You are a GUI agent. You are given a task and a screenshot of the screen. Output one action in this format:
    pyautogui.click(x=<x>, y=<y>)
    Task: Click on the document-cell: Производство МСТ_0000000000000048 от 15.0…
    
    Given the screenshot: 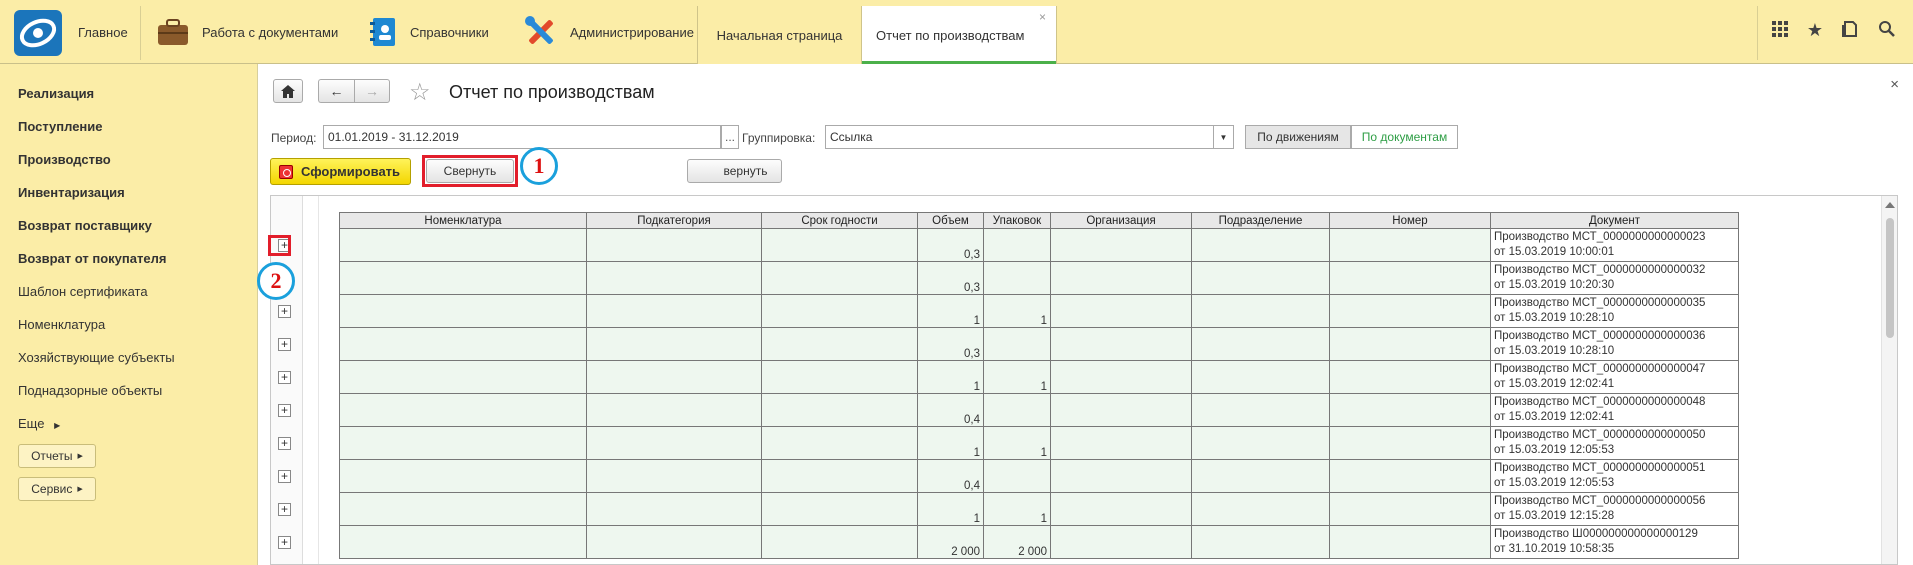 What is the action you would take?
    pyautogui.click(x=1614, y=410)
    